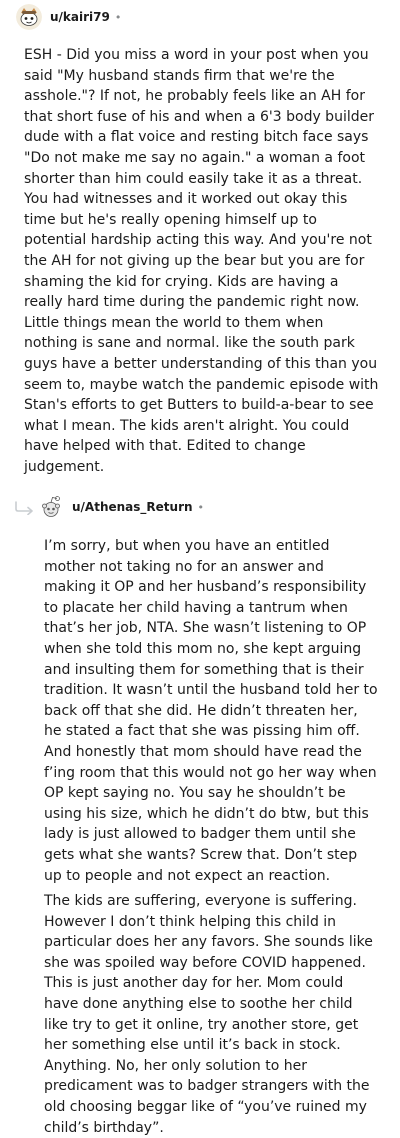 The height and width of the screenshot is (1138, 400). I want to click on reply-author: u/Athenas_Return, so click(132, 507).